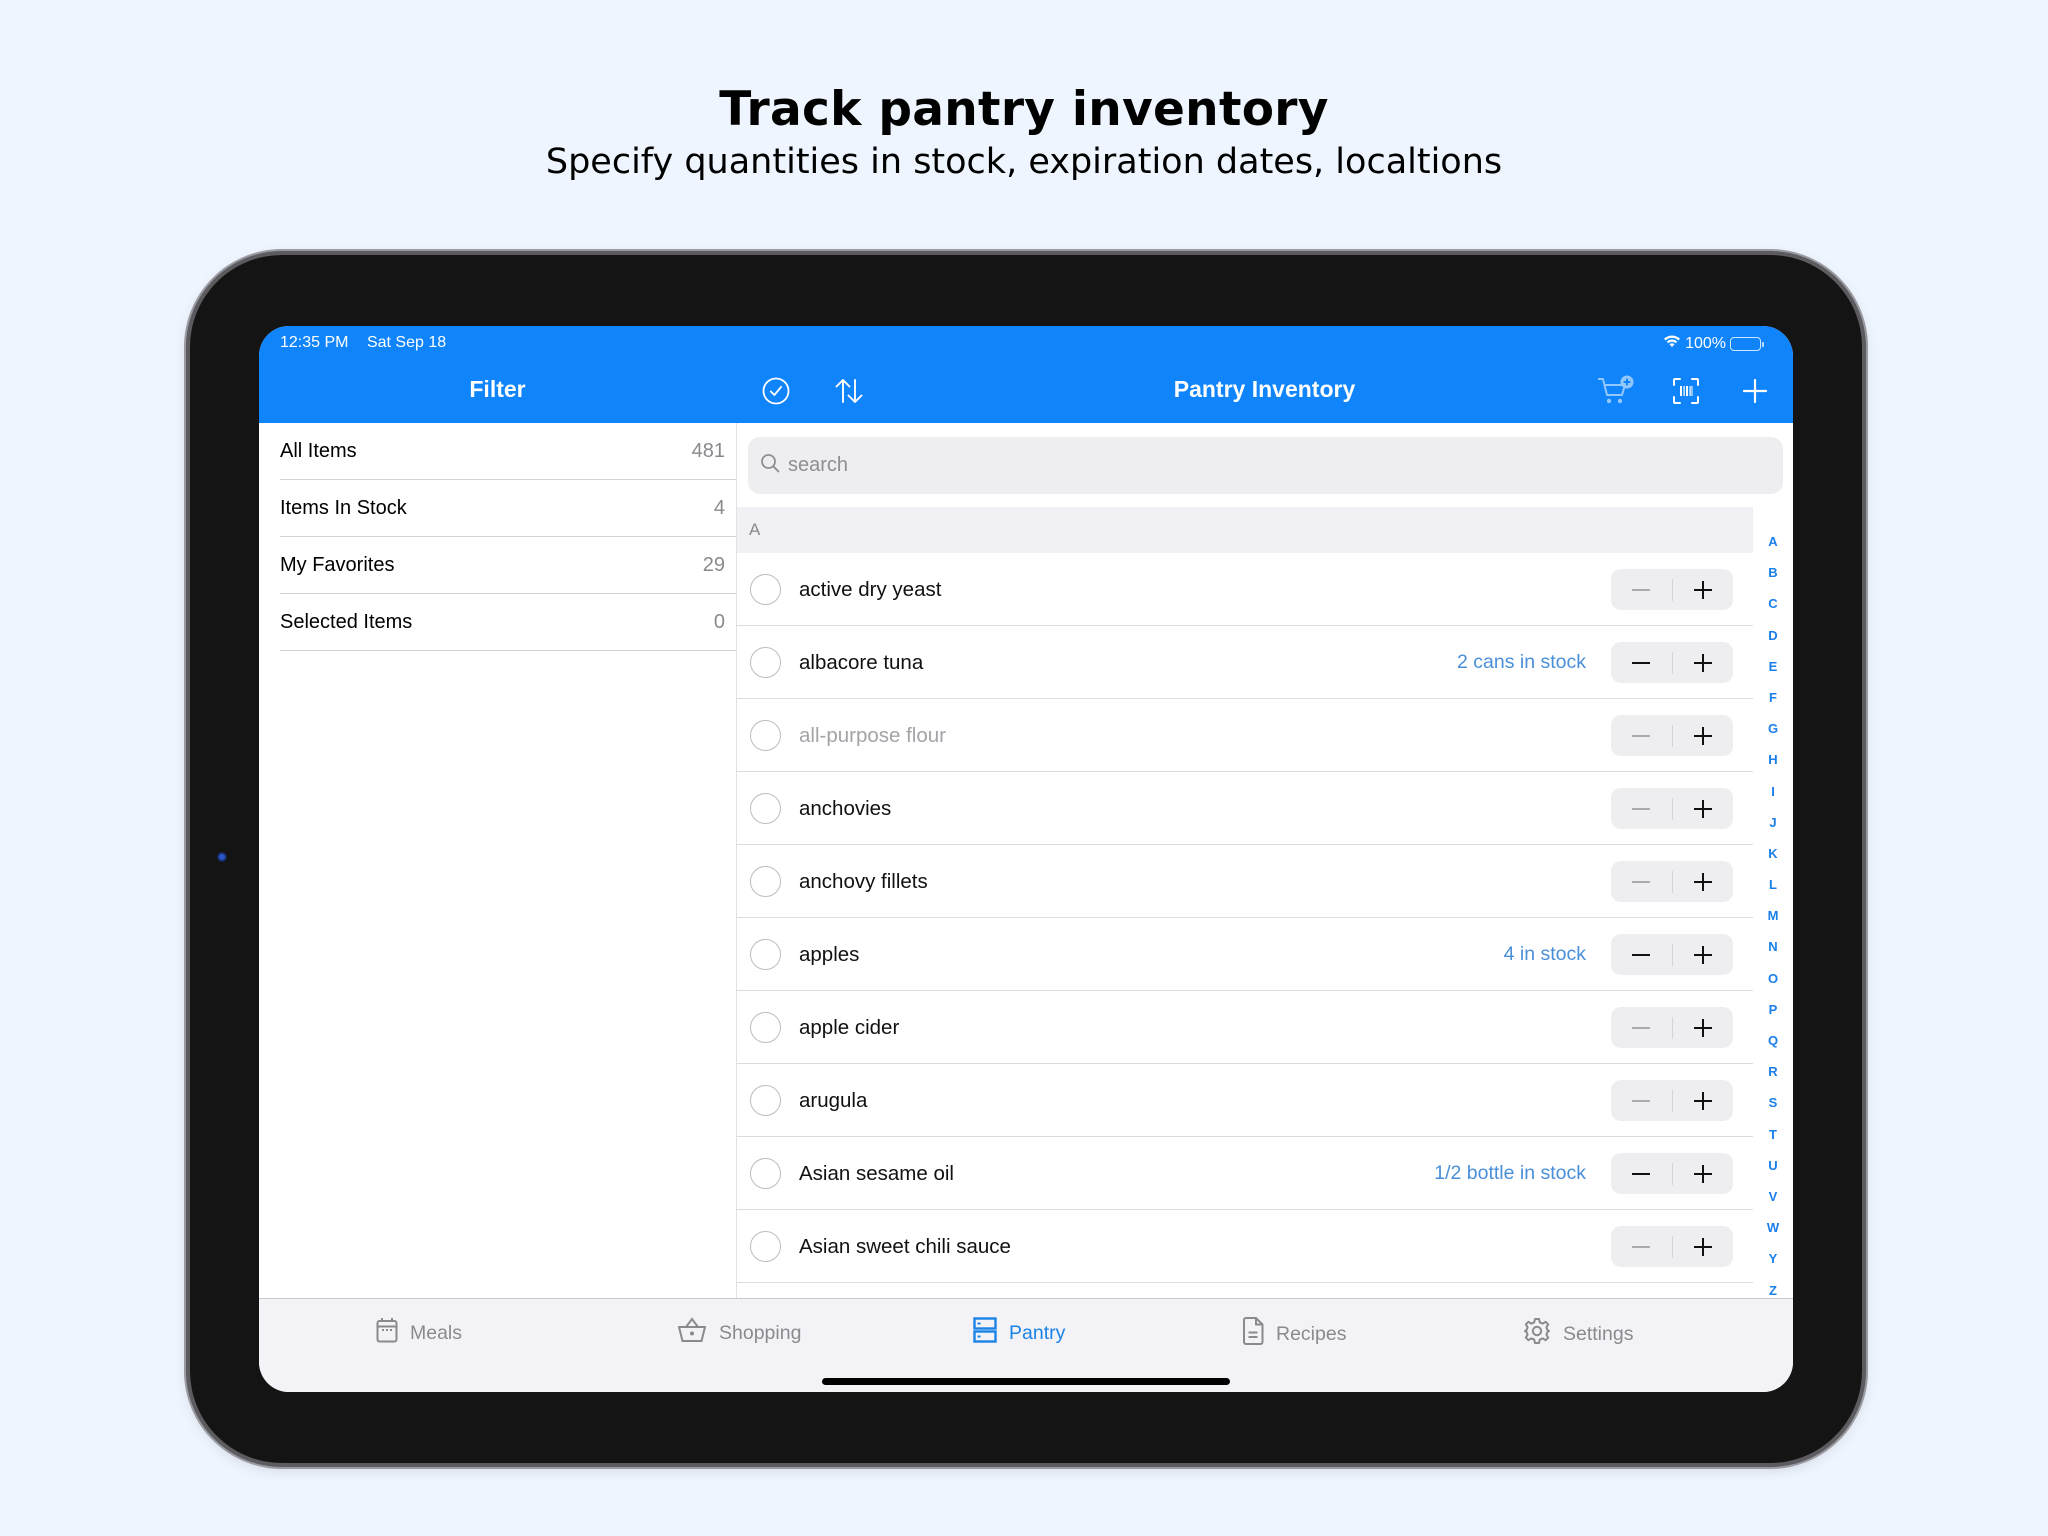  What do you see at coordinates (1510, 1173) in the screenshot?
I see `stock-quantity: 1/2 bottle in stock` at bounding box center [1510, 1173].